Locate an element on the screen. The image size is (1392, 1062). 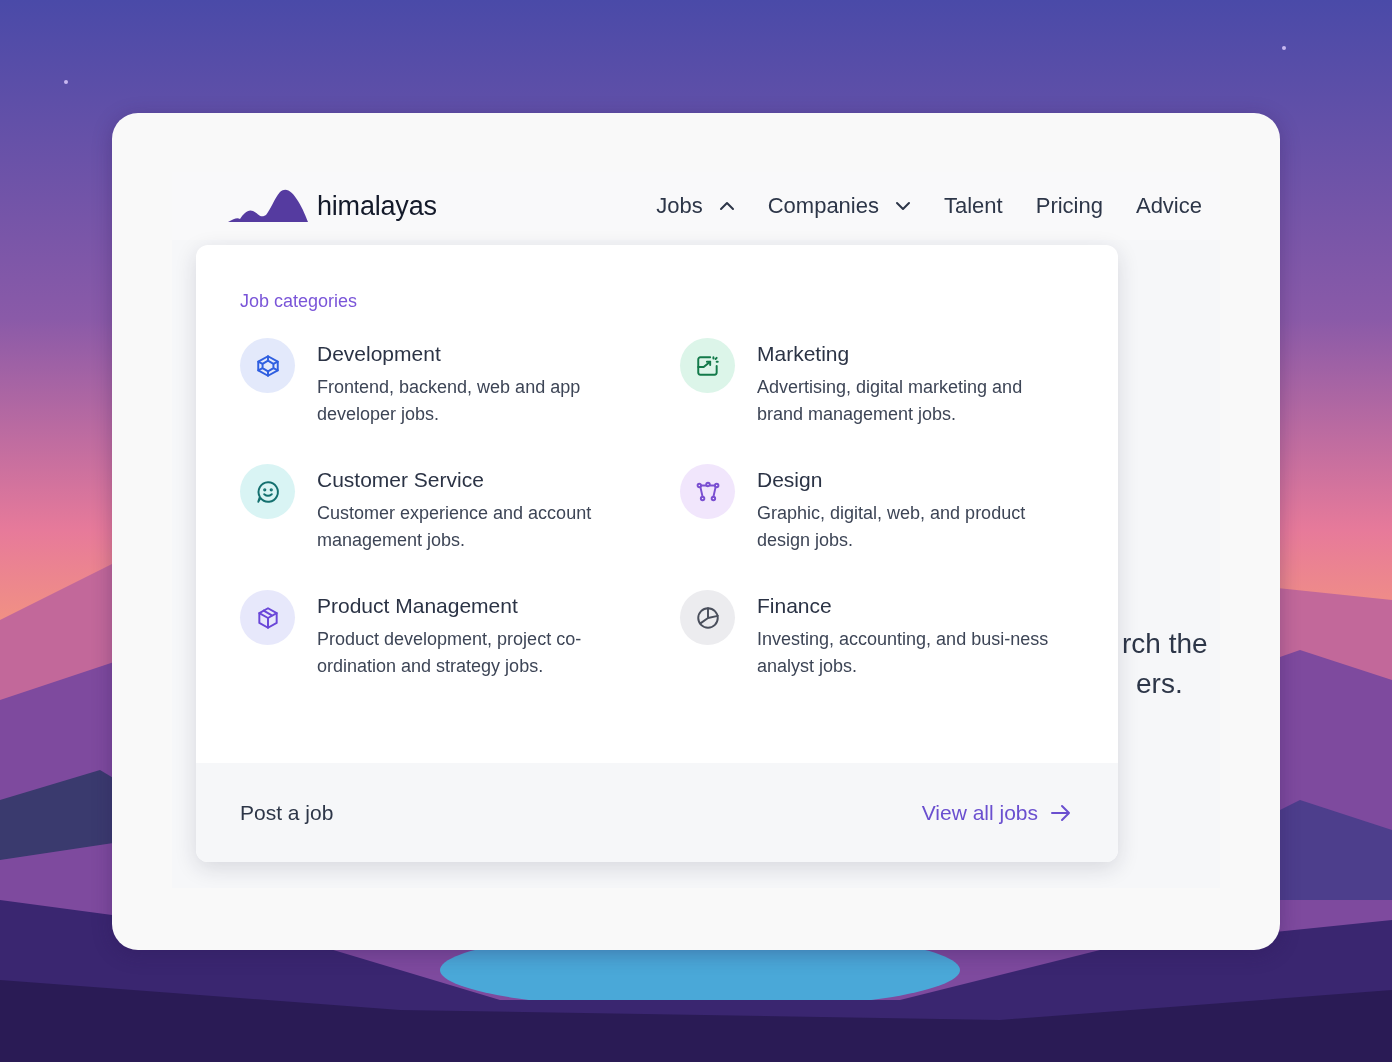
category-description: Customer experience and account management jobs. is located at coordinates (455, 527).